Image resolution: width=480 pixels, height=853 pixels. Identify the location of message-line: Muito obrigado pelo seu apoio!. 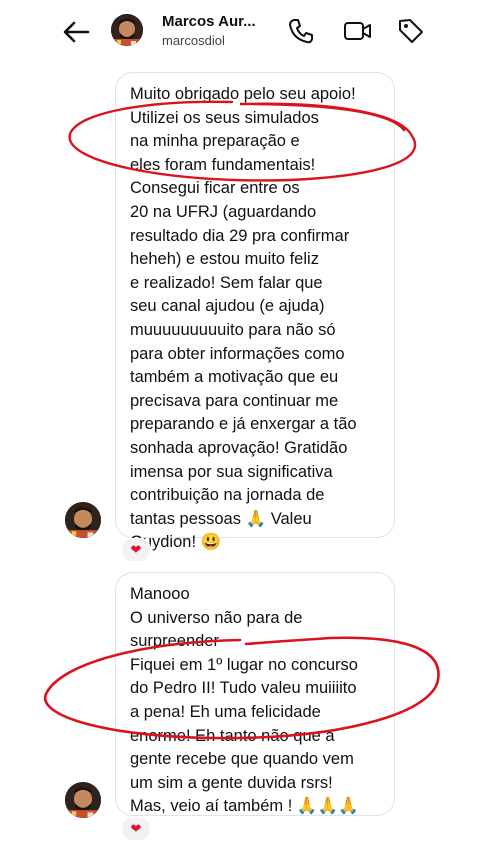
(243, 94).